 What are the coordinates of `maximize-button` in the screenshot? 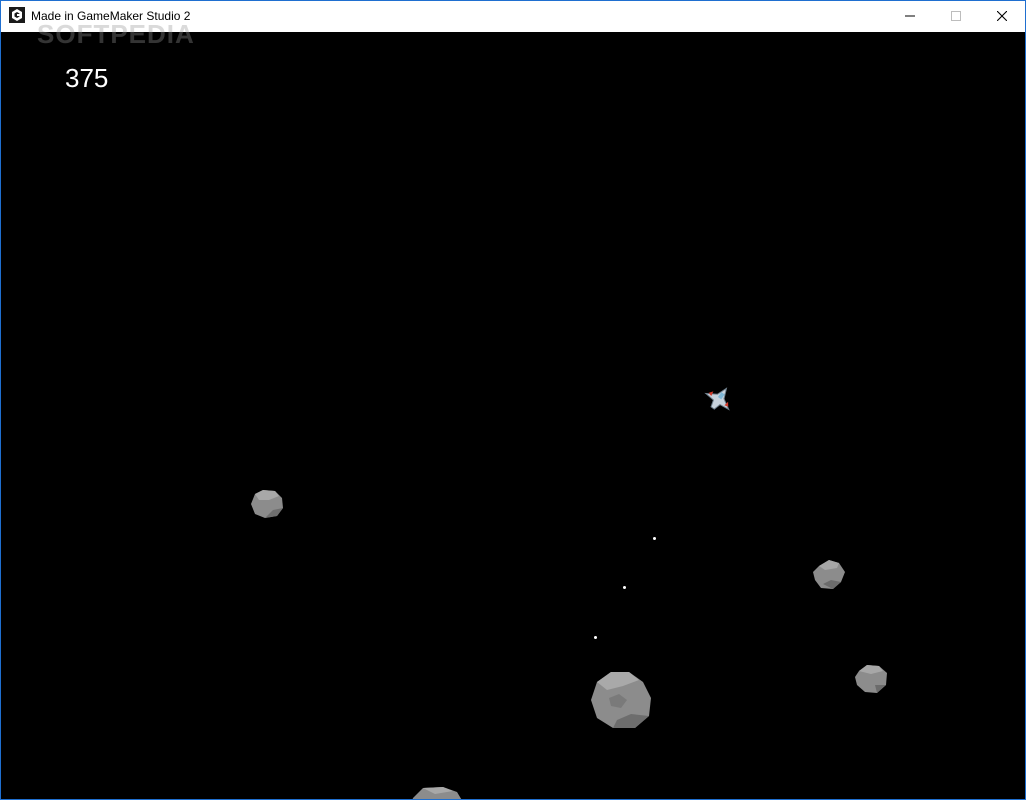 It's located at (956, 16).